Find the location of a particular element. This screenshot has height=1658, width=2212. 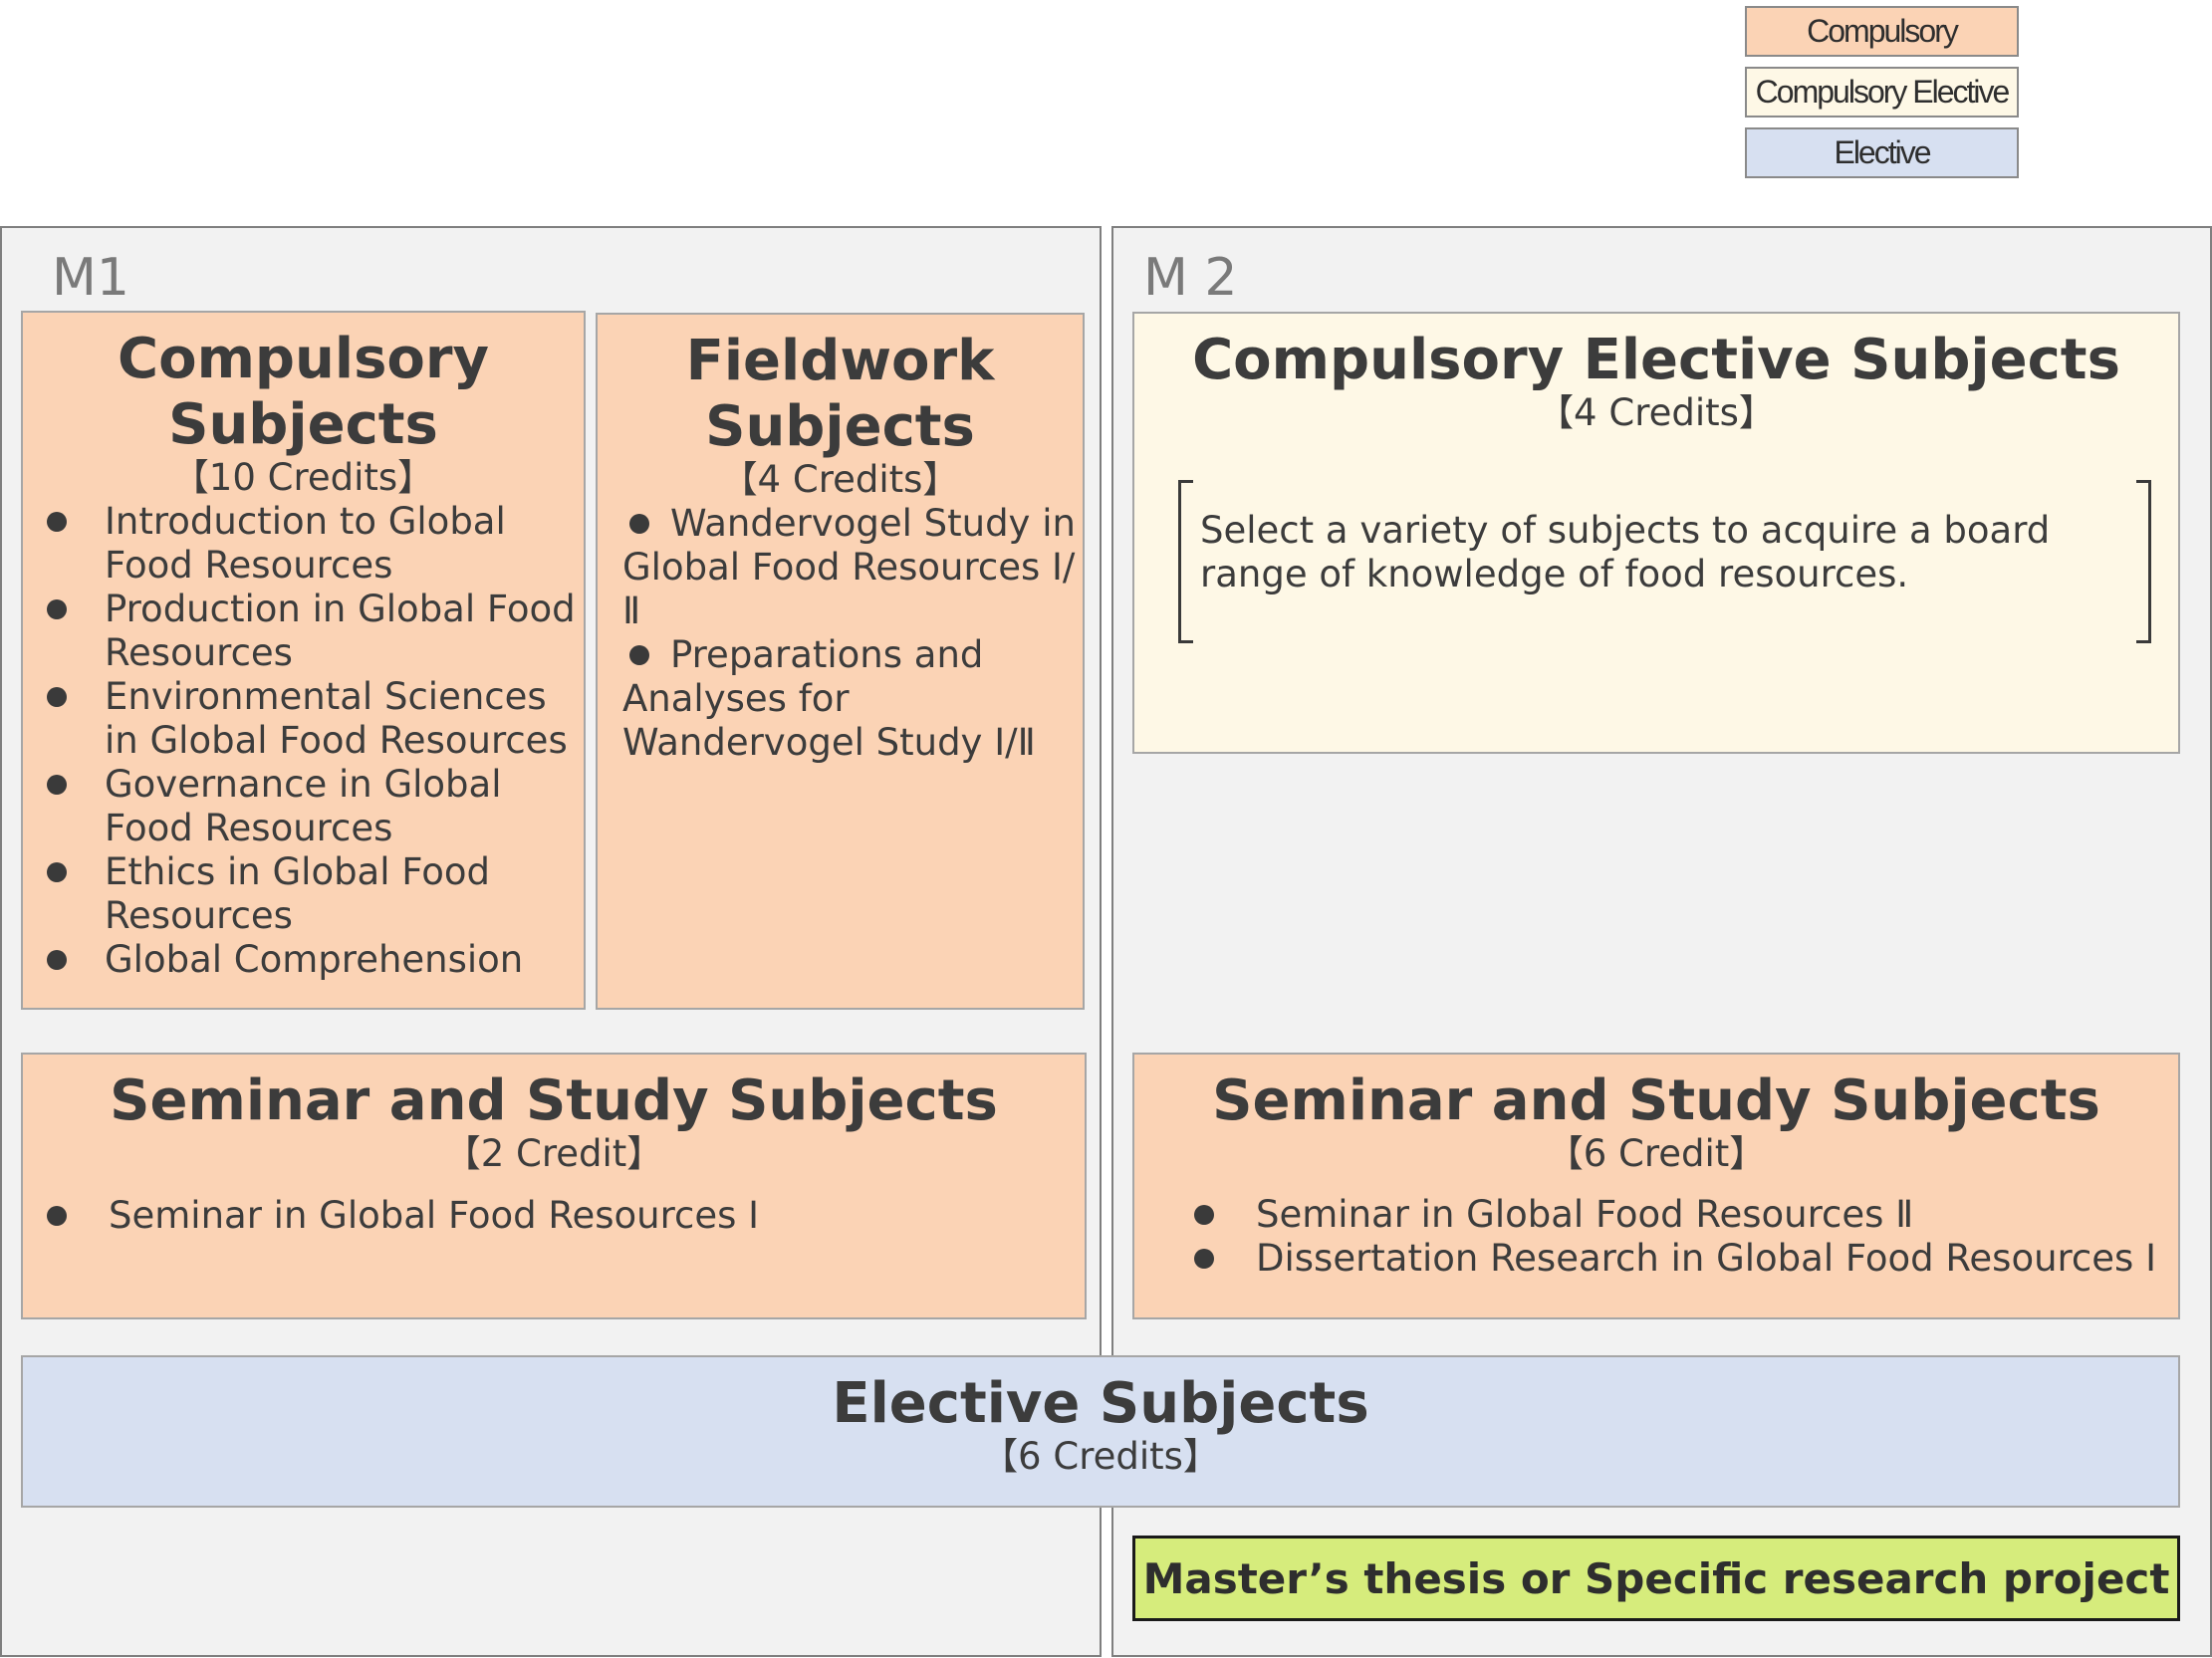

fieldwork-title-line1: Fieldwork is located at coordinates (840, 361).